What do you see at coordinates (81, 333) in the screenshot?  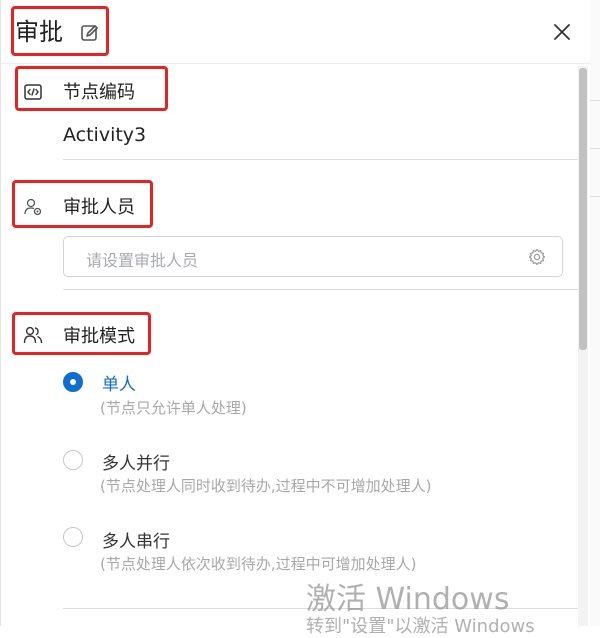 I see `mode-highlight-box` at bounding box center [81, 333].